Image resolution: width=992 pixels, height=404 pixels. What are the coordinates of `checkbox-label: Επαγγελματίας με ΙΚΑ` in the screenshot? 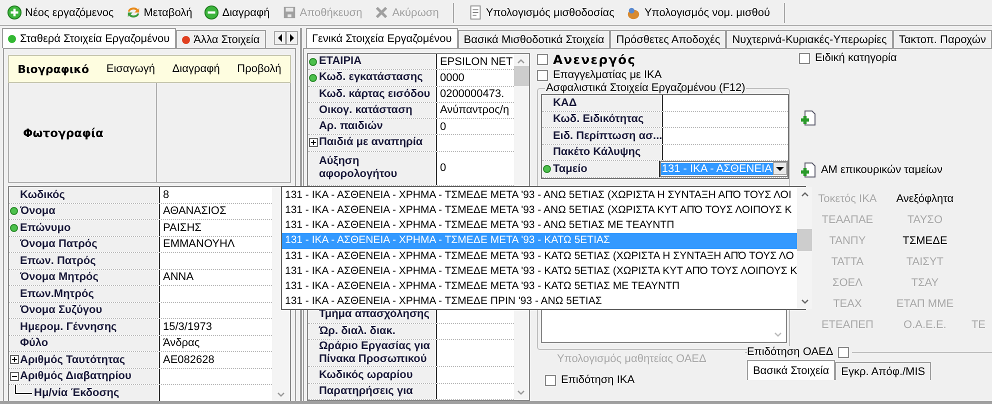 It's located at (607, 75).